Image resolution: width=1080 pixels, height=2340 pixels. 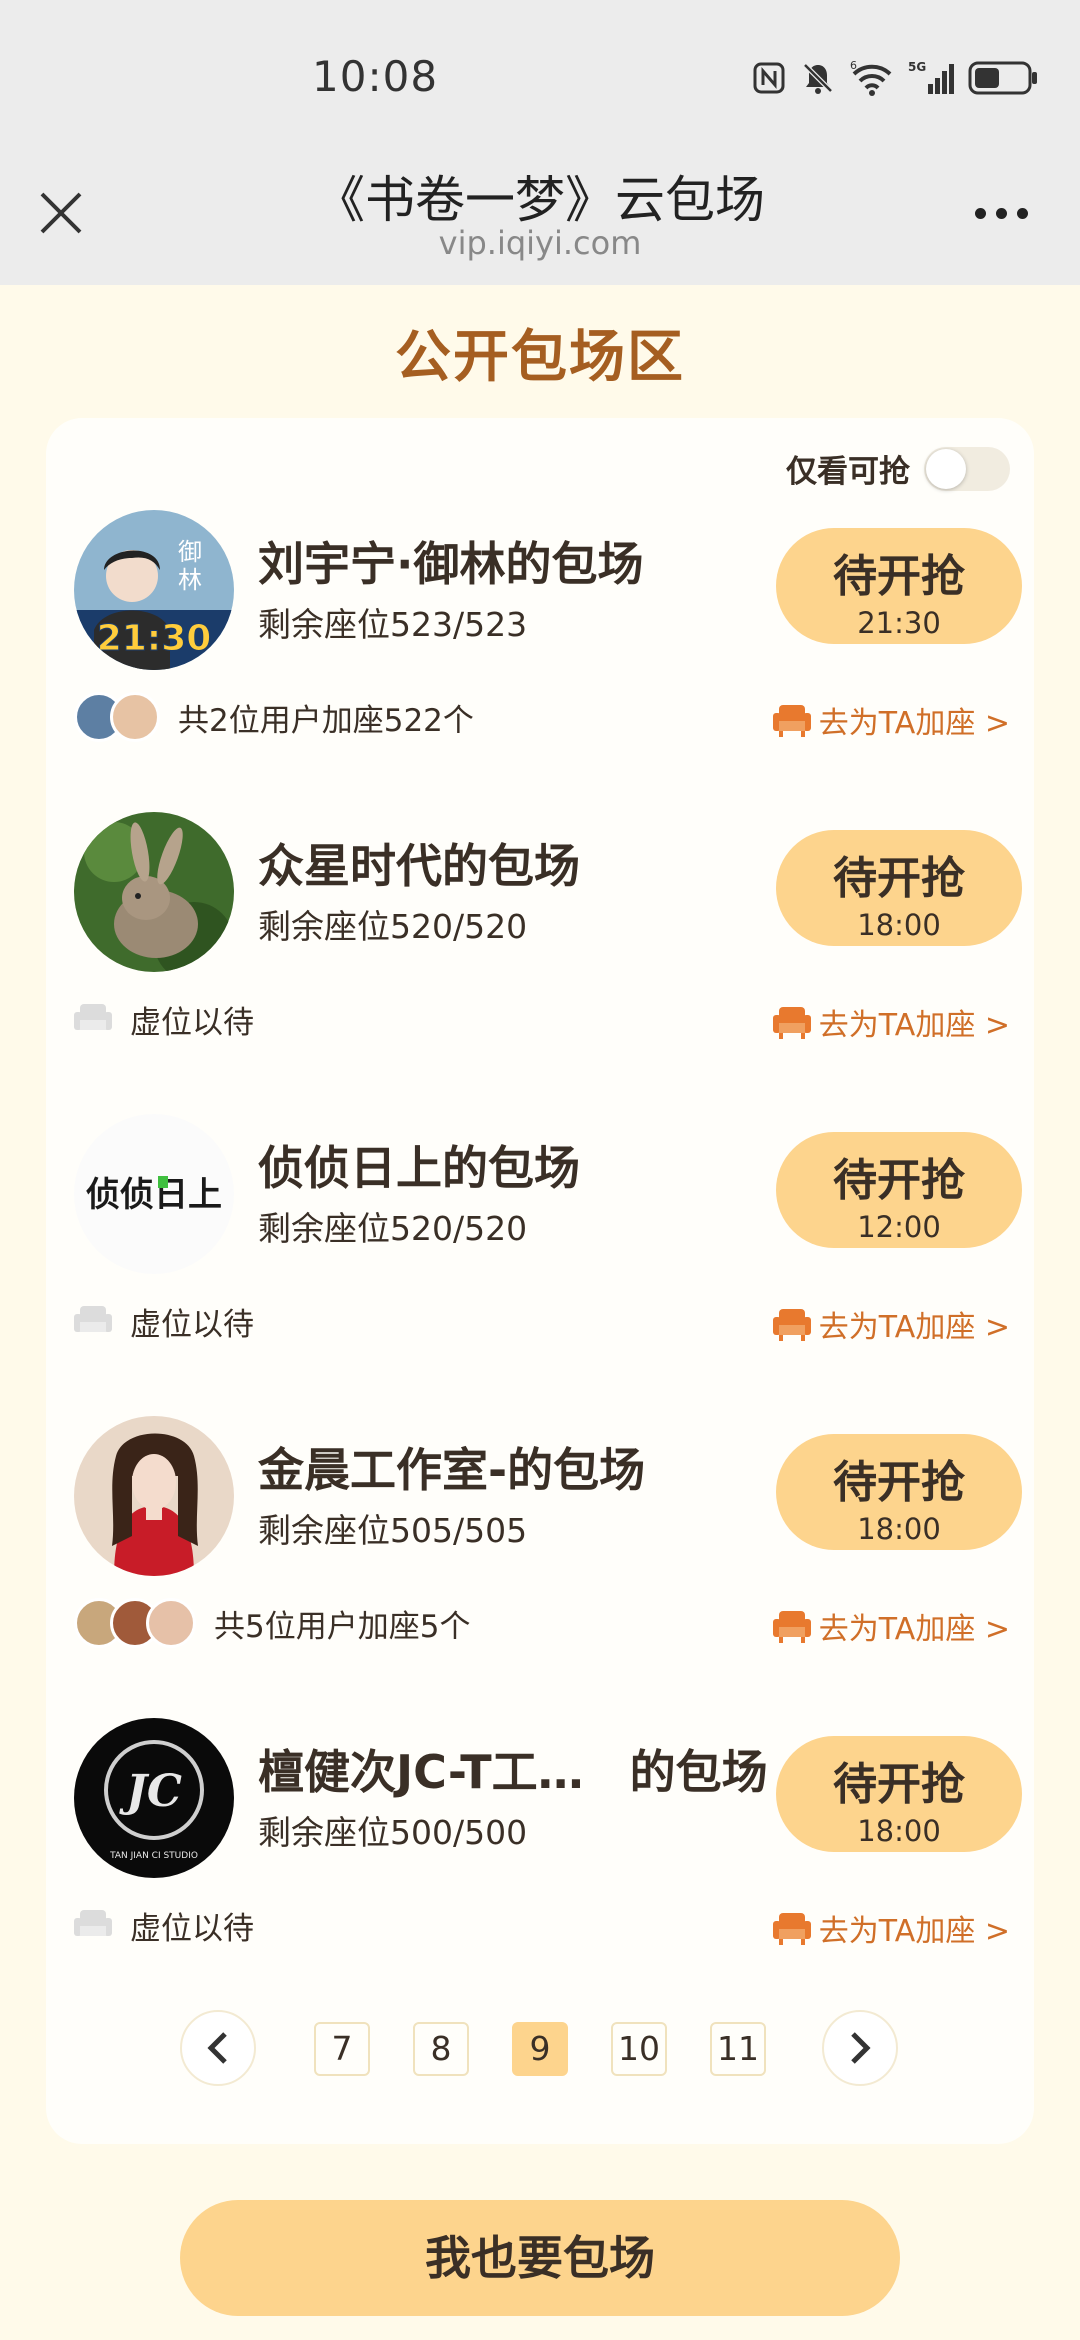 I want to click on page-number: 7, so click(x=342, y=2049).